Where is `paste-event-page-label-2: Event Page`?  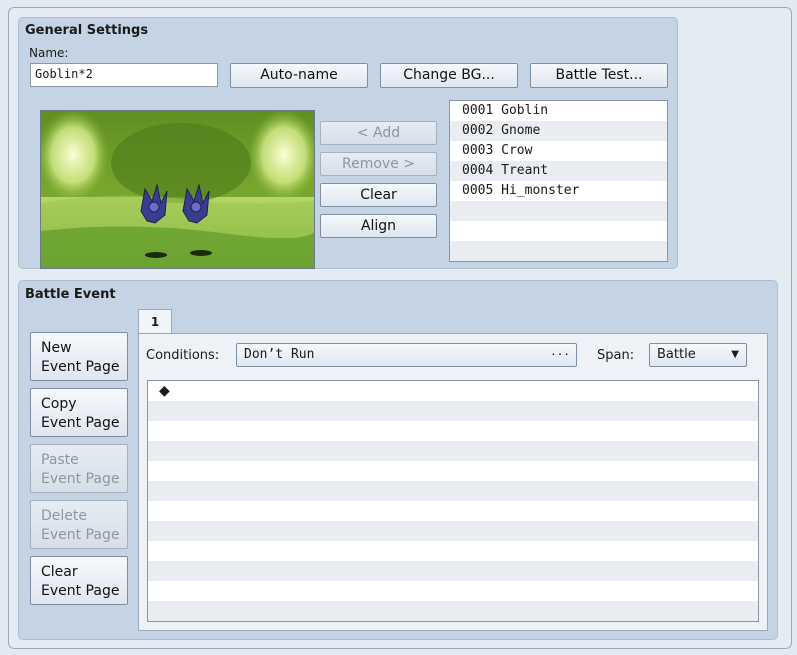
paste-event-page-label-2: Event Page is located at coordinates (80, 479).